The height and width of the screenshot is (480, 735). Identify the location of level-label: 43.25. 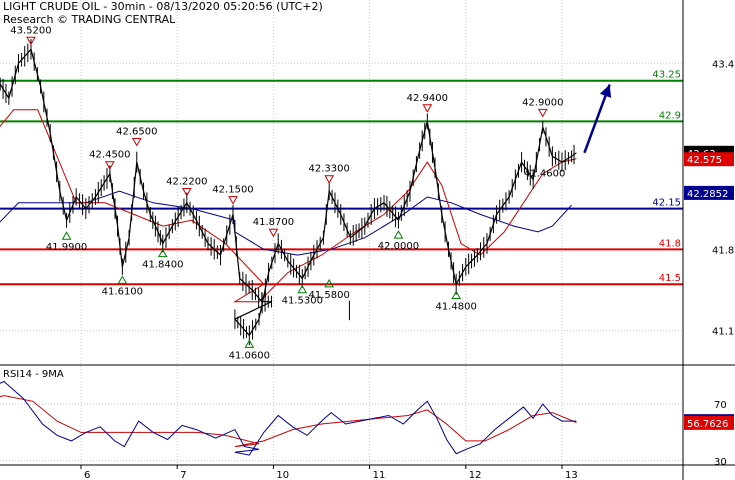
(666, 75).